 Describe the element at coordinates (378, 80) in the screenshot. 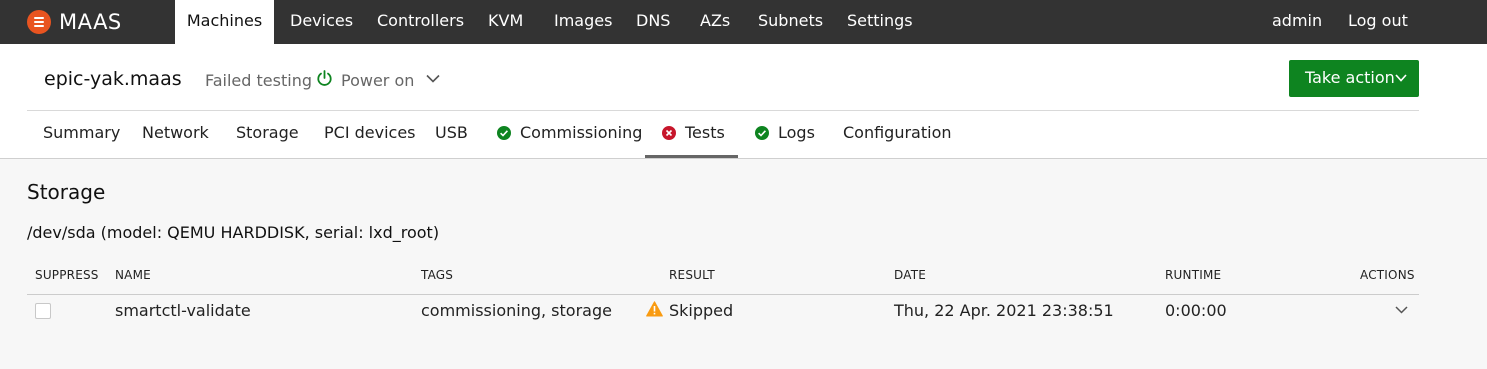

I see `power-state: Power on` at that location.